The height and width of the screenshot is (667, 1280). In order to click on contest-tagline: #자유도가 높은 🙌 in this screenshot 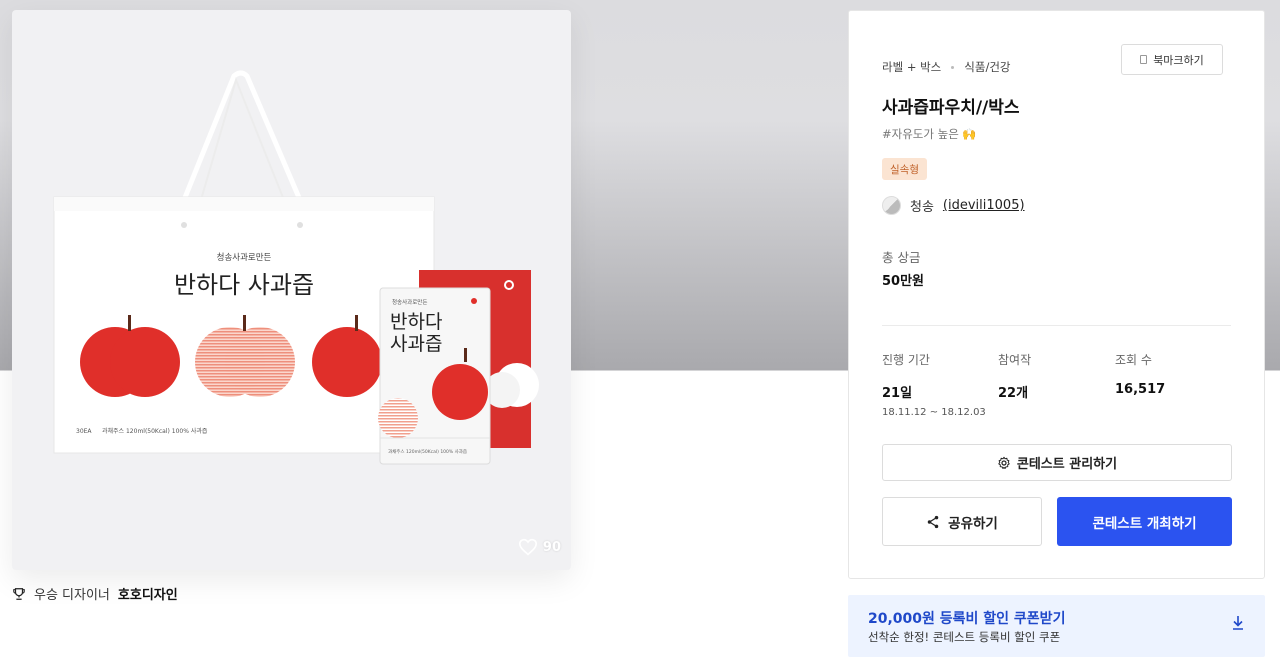, I will do `click(929, 134)`.